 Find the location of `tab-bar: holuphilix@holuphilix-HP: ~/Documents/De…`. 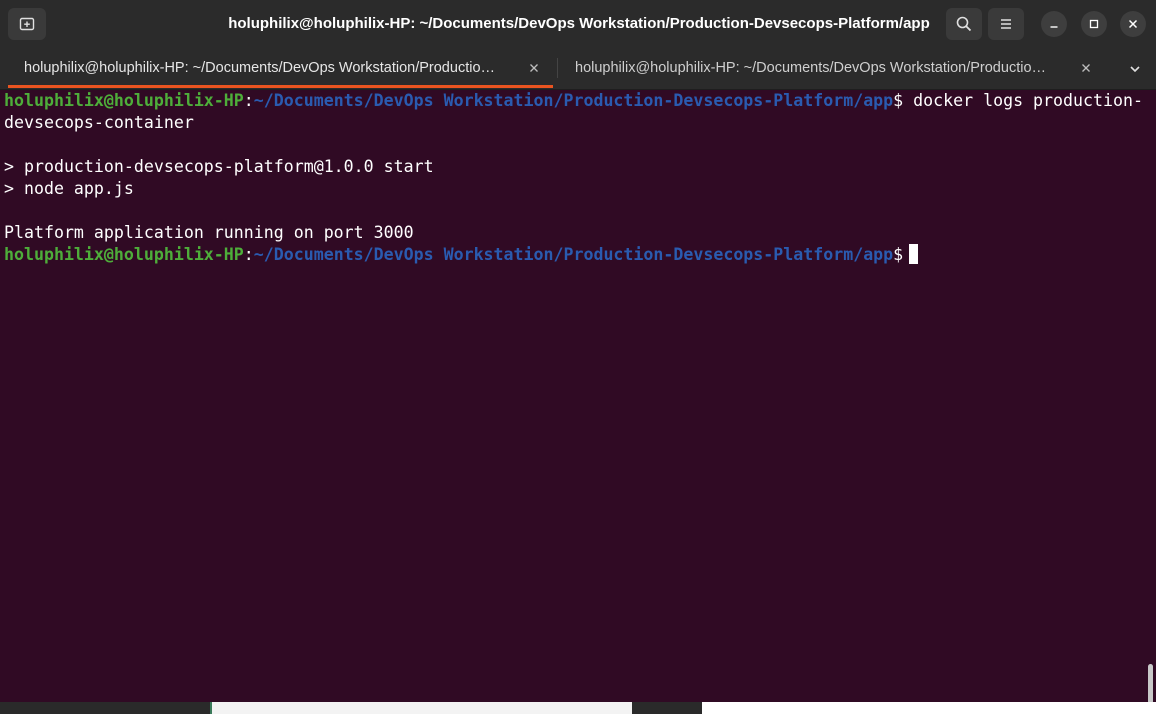

tab-bar: holuphilix@holuphilix-HP: ~/Documents/De… is located at coordinates (578, 69).